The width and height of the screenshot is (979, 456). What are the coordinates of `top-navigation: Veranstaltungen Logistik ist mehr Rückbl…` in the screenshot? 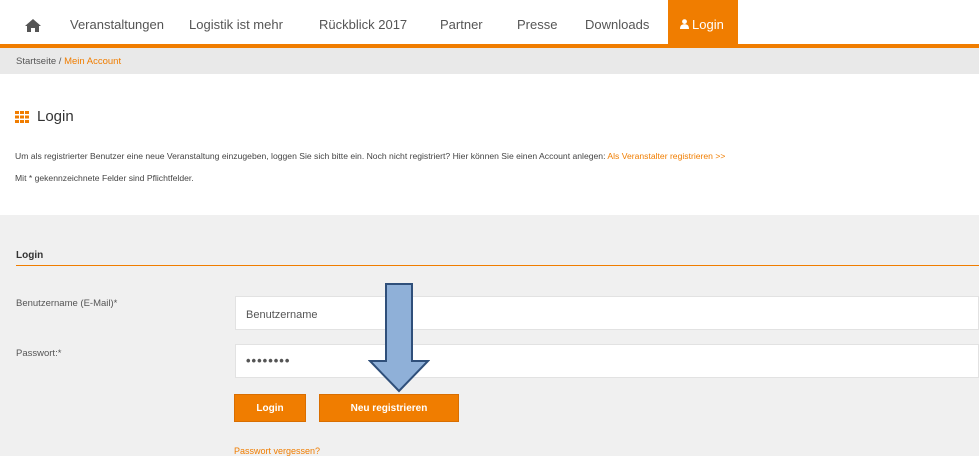 It's located at (489, 22).